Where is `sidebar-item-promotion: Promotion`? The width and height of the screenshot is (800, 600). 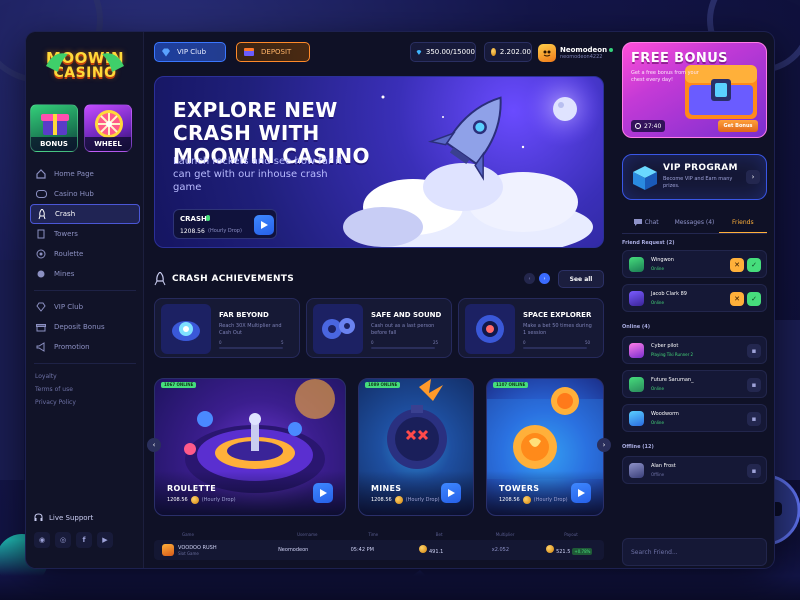 sidebar-item-promotion: Promotion is located at coordinates (85, 347).